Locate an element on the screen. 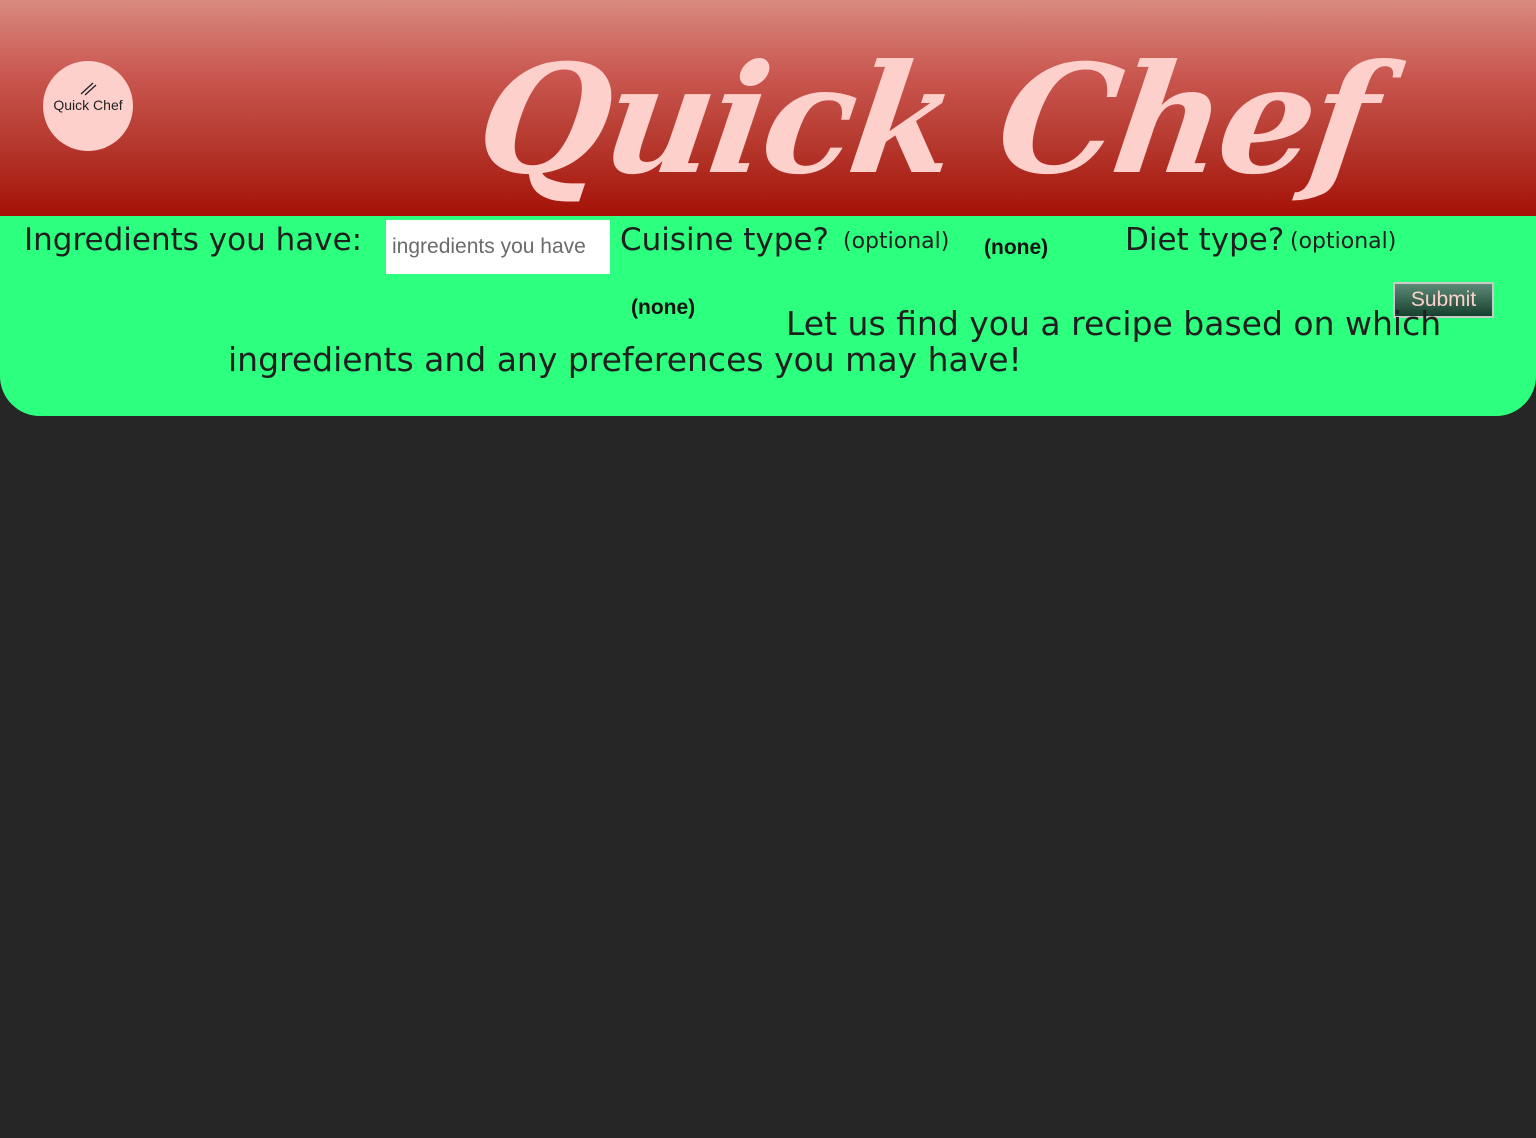 This screenshot has width=1536, height=1138. cuisine-optional-label: (optional) is located at coordinates (896, 241).